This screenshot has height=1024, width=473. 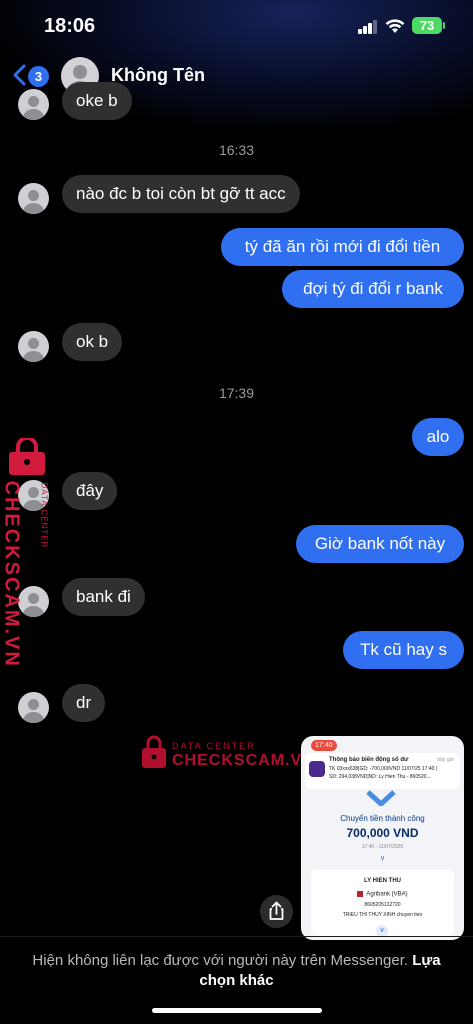 What do you see at coordinates (360, 894) in the screenshot?
I see `bank-logo-icon` at bounding box center [360, 894].